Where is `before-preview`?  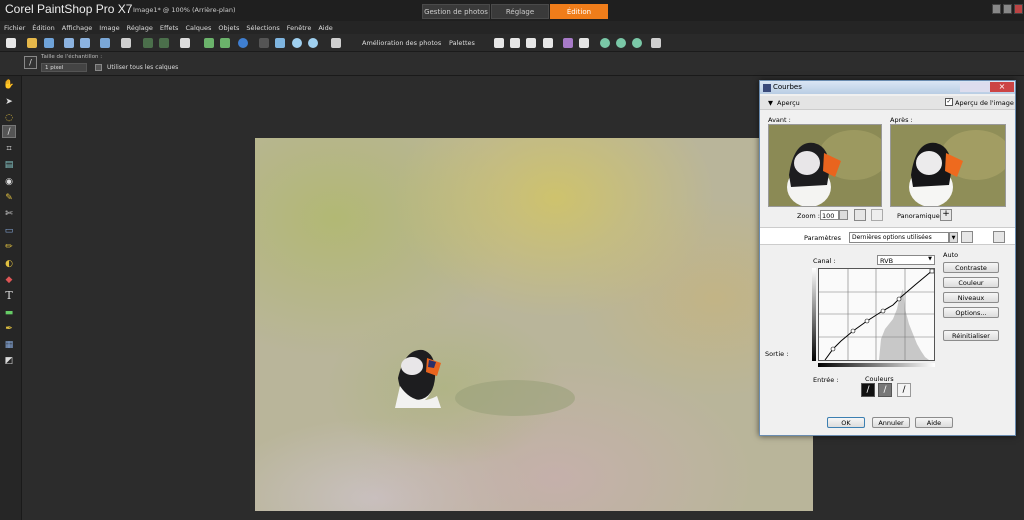
before-preview is located at coordinates (825, 165).